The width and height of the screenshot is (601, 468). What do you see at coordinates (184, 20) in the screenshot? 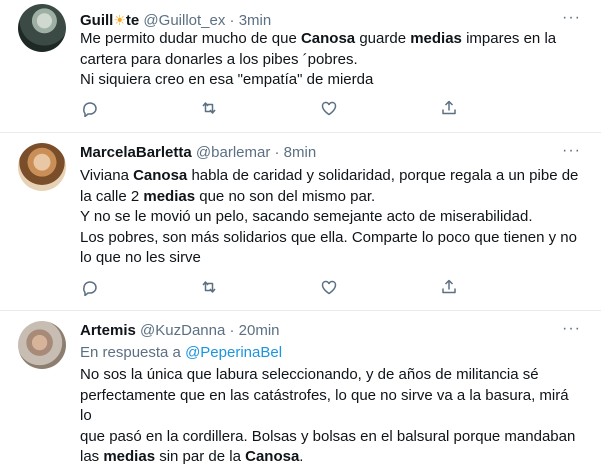
I see `user-handle: @Guillot_ex` at bounding box center [184, 20].